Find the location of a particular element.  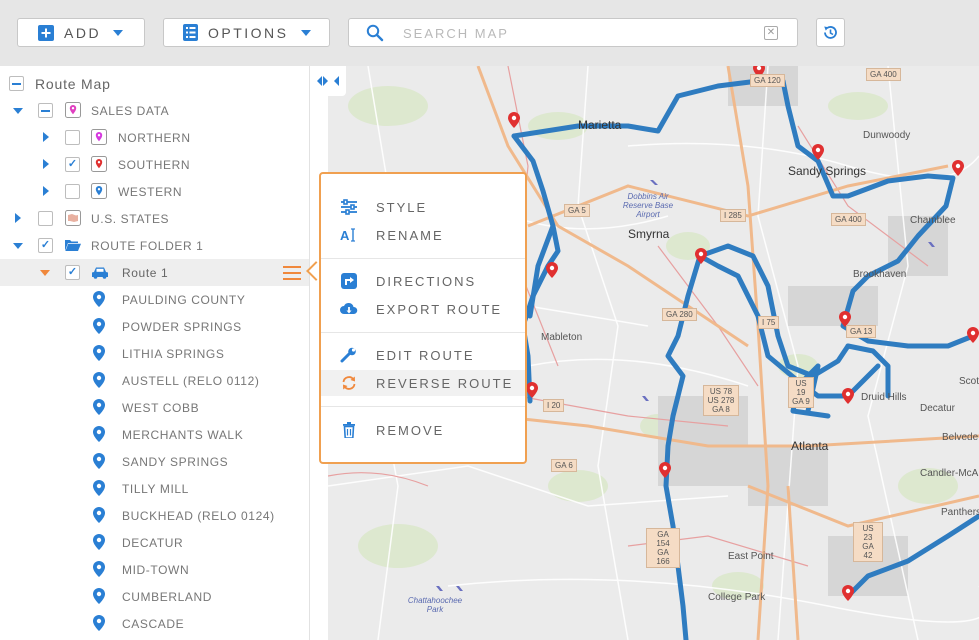

highway-shield: I 20 is located at coordinates (554, 405).